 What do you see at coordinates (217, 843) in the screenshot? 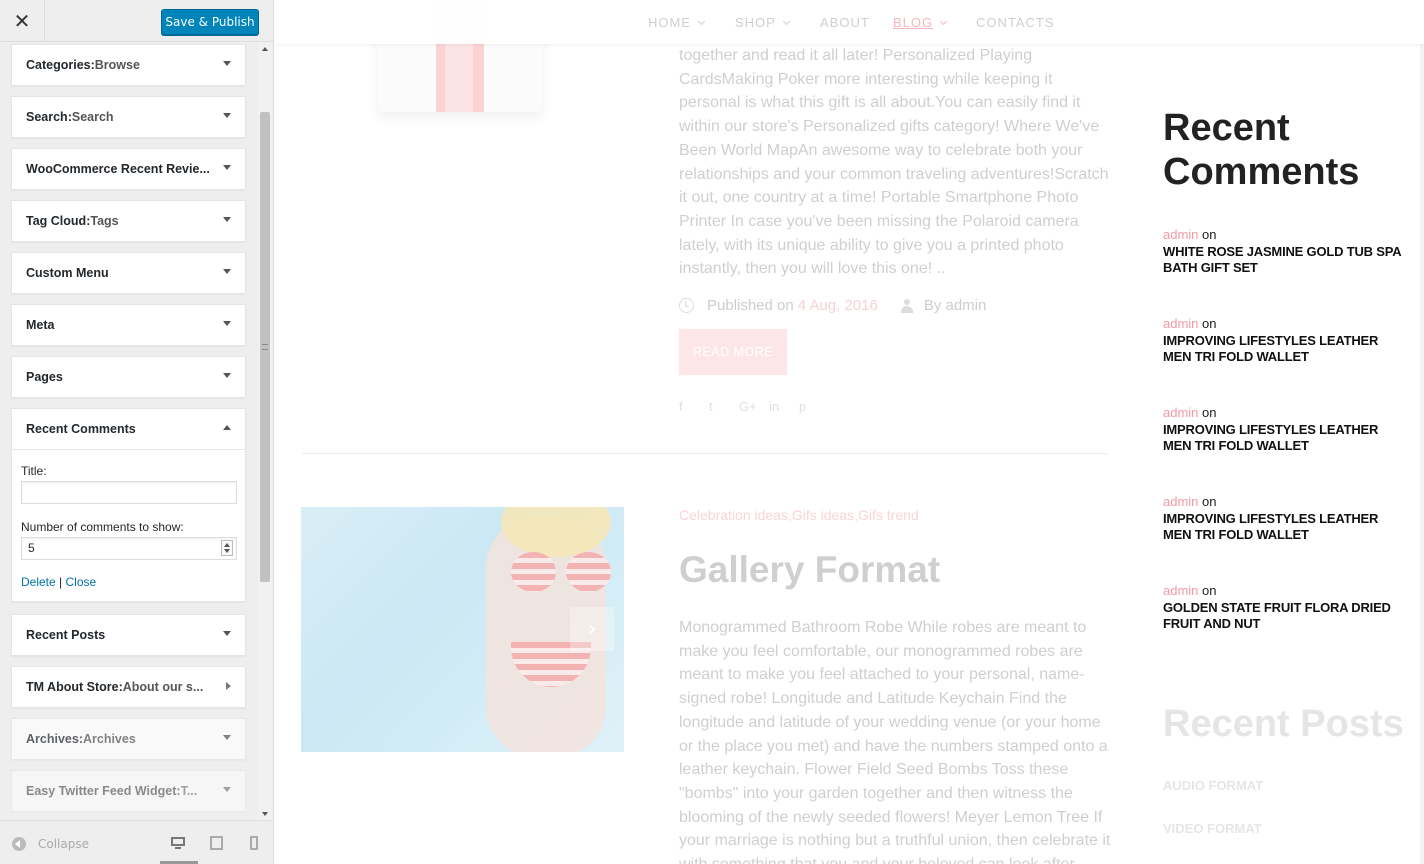
I see `tablet-preview-icon` at bounding box center [217, 843].